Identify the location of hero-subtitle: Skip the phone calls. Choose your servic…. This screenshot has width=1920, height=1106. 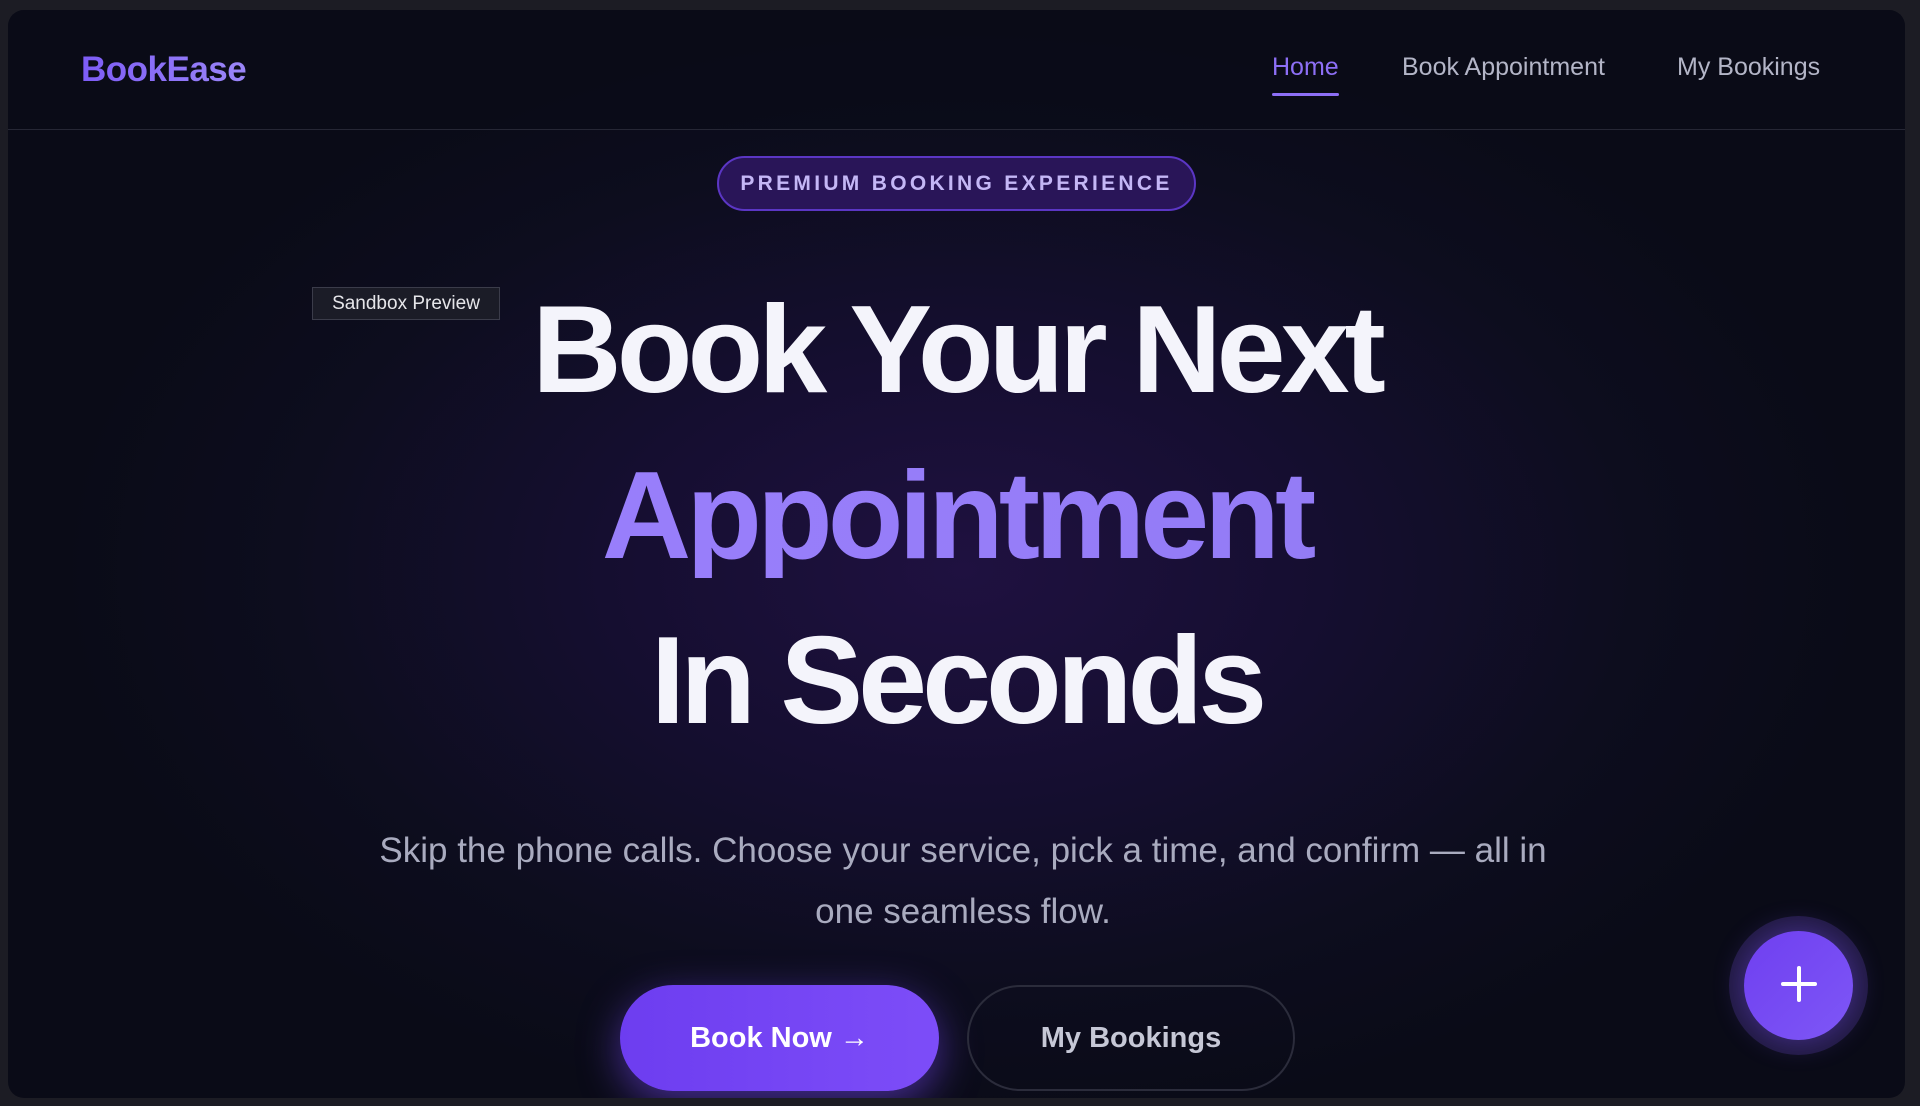
(963, 881).